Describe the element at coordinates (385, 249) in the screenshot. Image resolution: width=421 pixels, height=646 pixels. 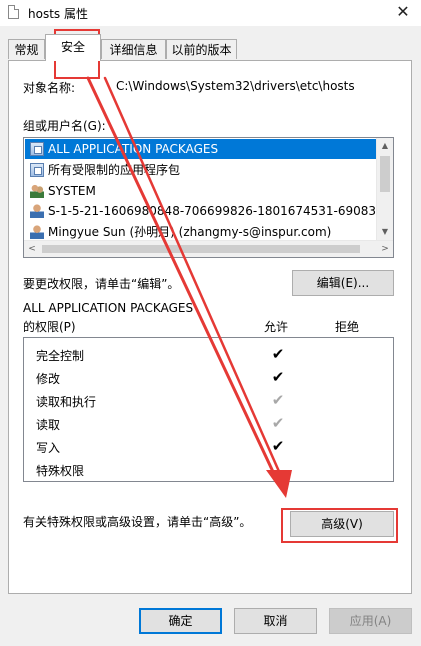
I see `scroll-right-icon: >` at that location.